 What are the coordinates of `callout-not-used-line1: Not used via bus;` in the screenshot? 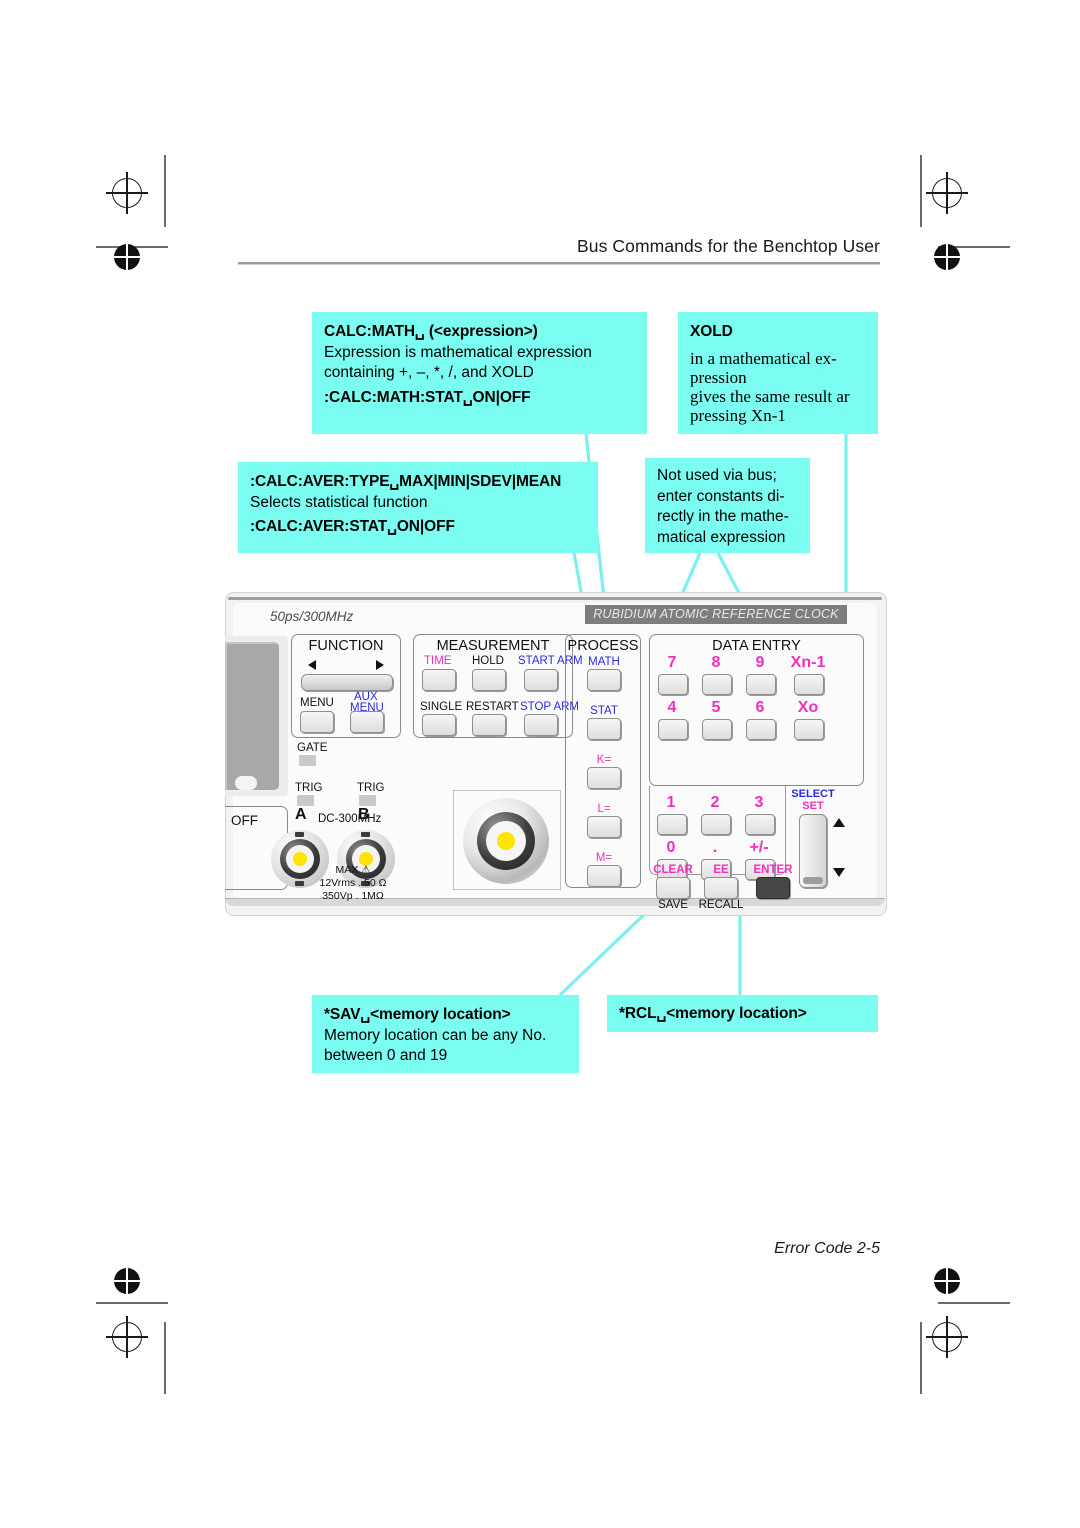 It's located at (717, 475).